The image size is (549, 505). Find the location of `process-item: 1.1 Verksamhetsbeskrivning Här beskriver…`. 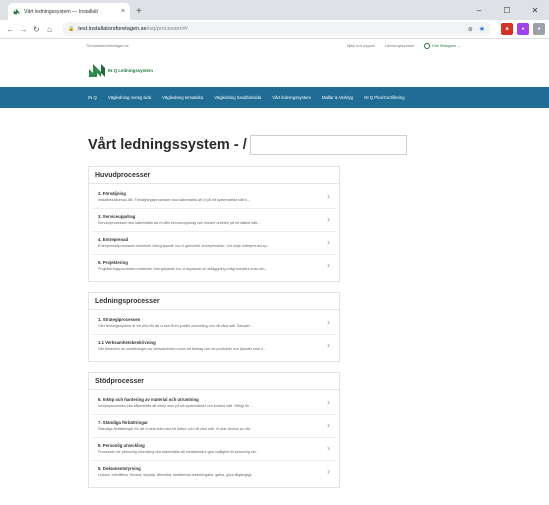

process-item: 1.1 Verksamhetsbeskrivning Här beskriver… is located at coordinates (214, 346).